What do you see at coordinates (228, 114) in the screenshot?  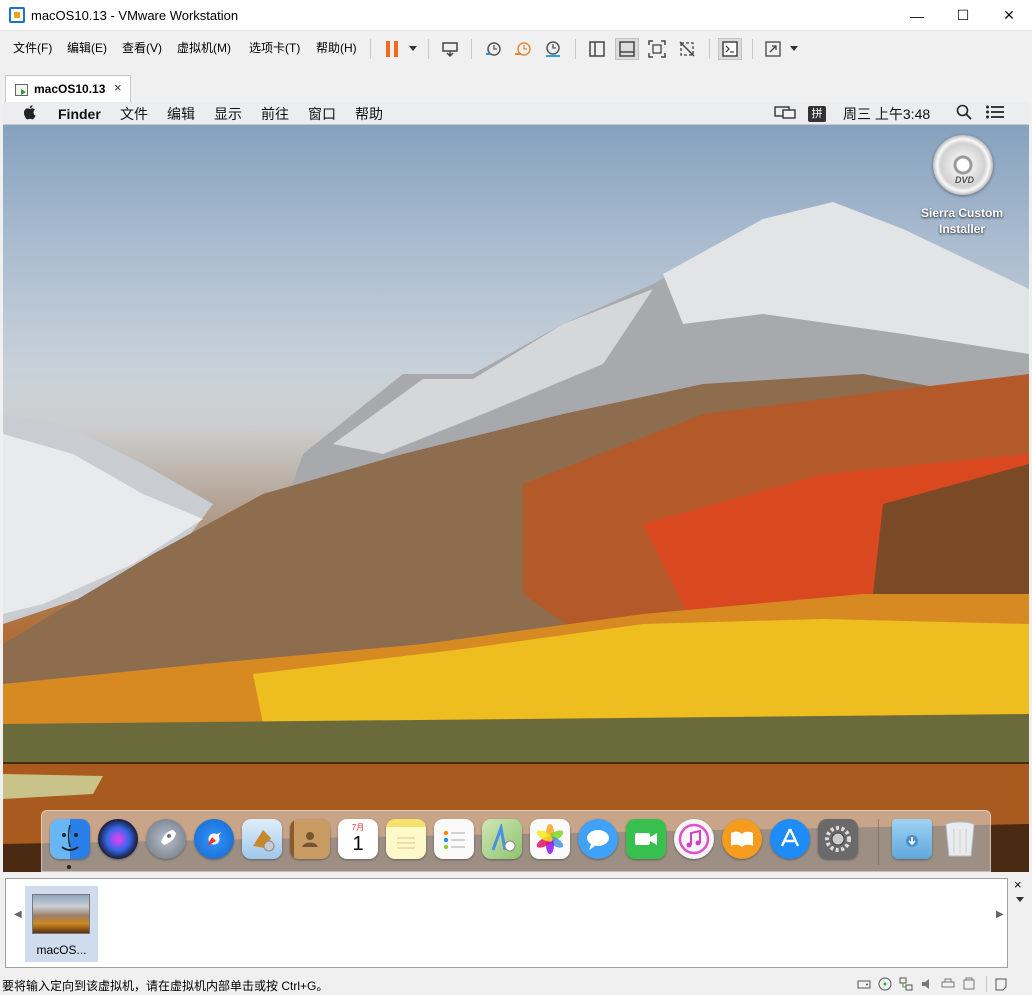 I see `guest-menu-view: 显示` at bounding box center [228, 114].